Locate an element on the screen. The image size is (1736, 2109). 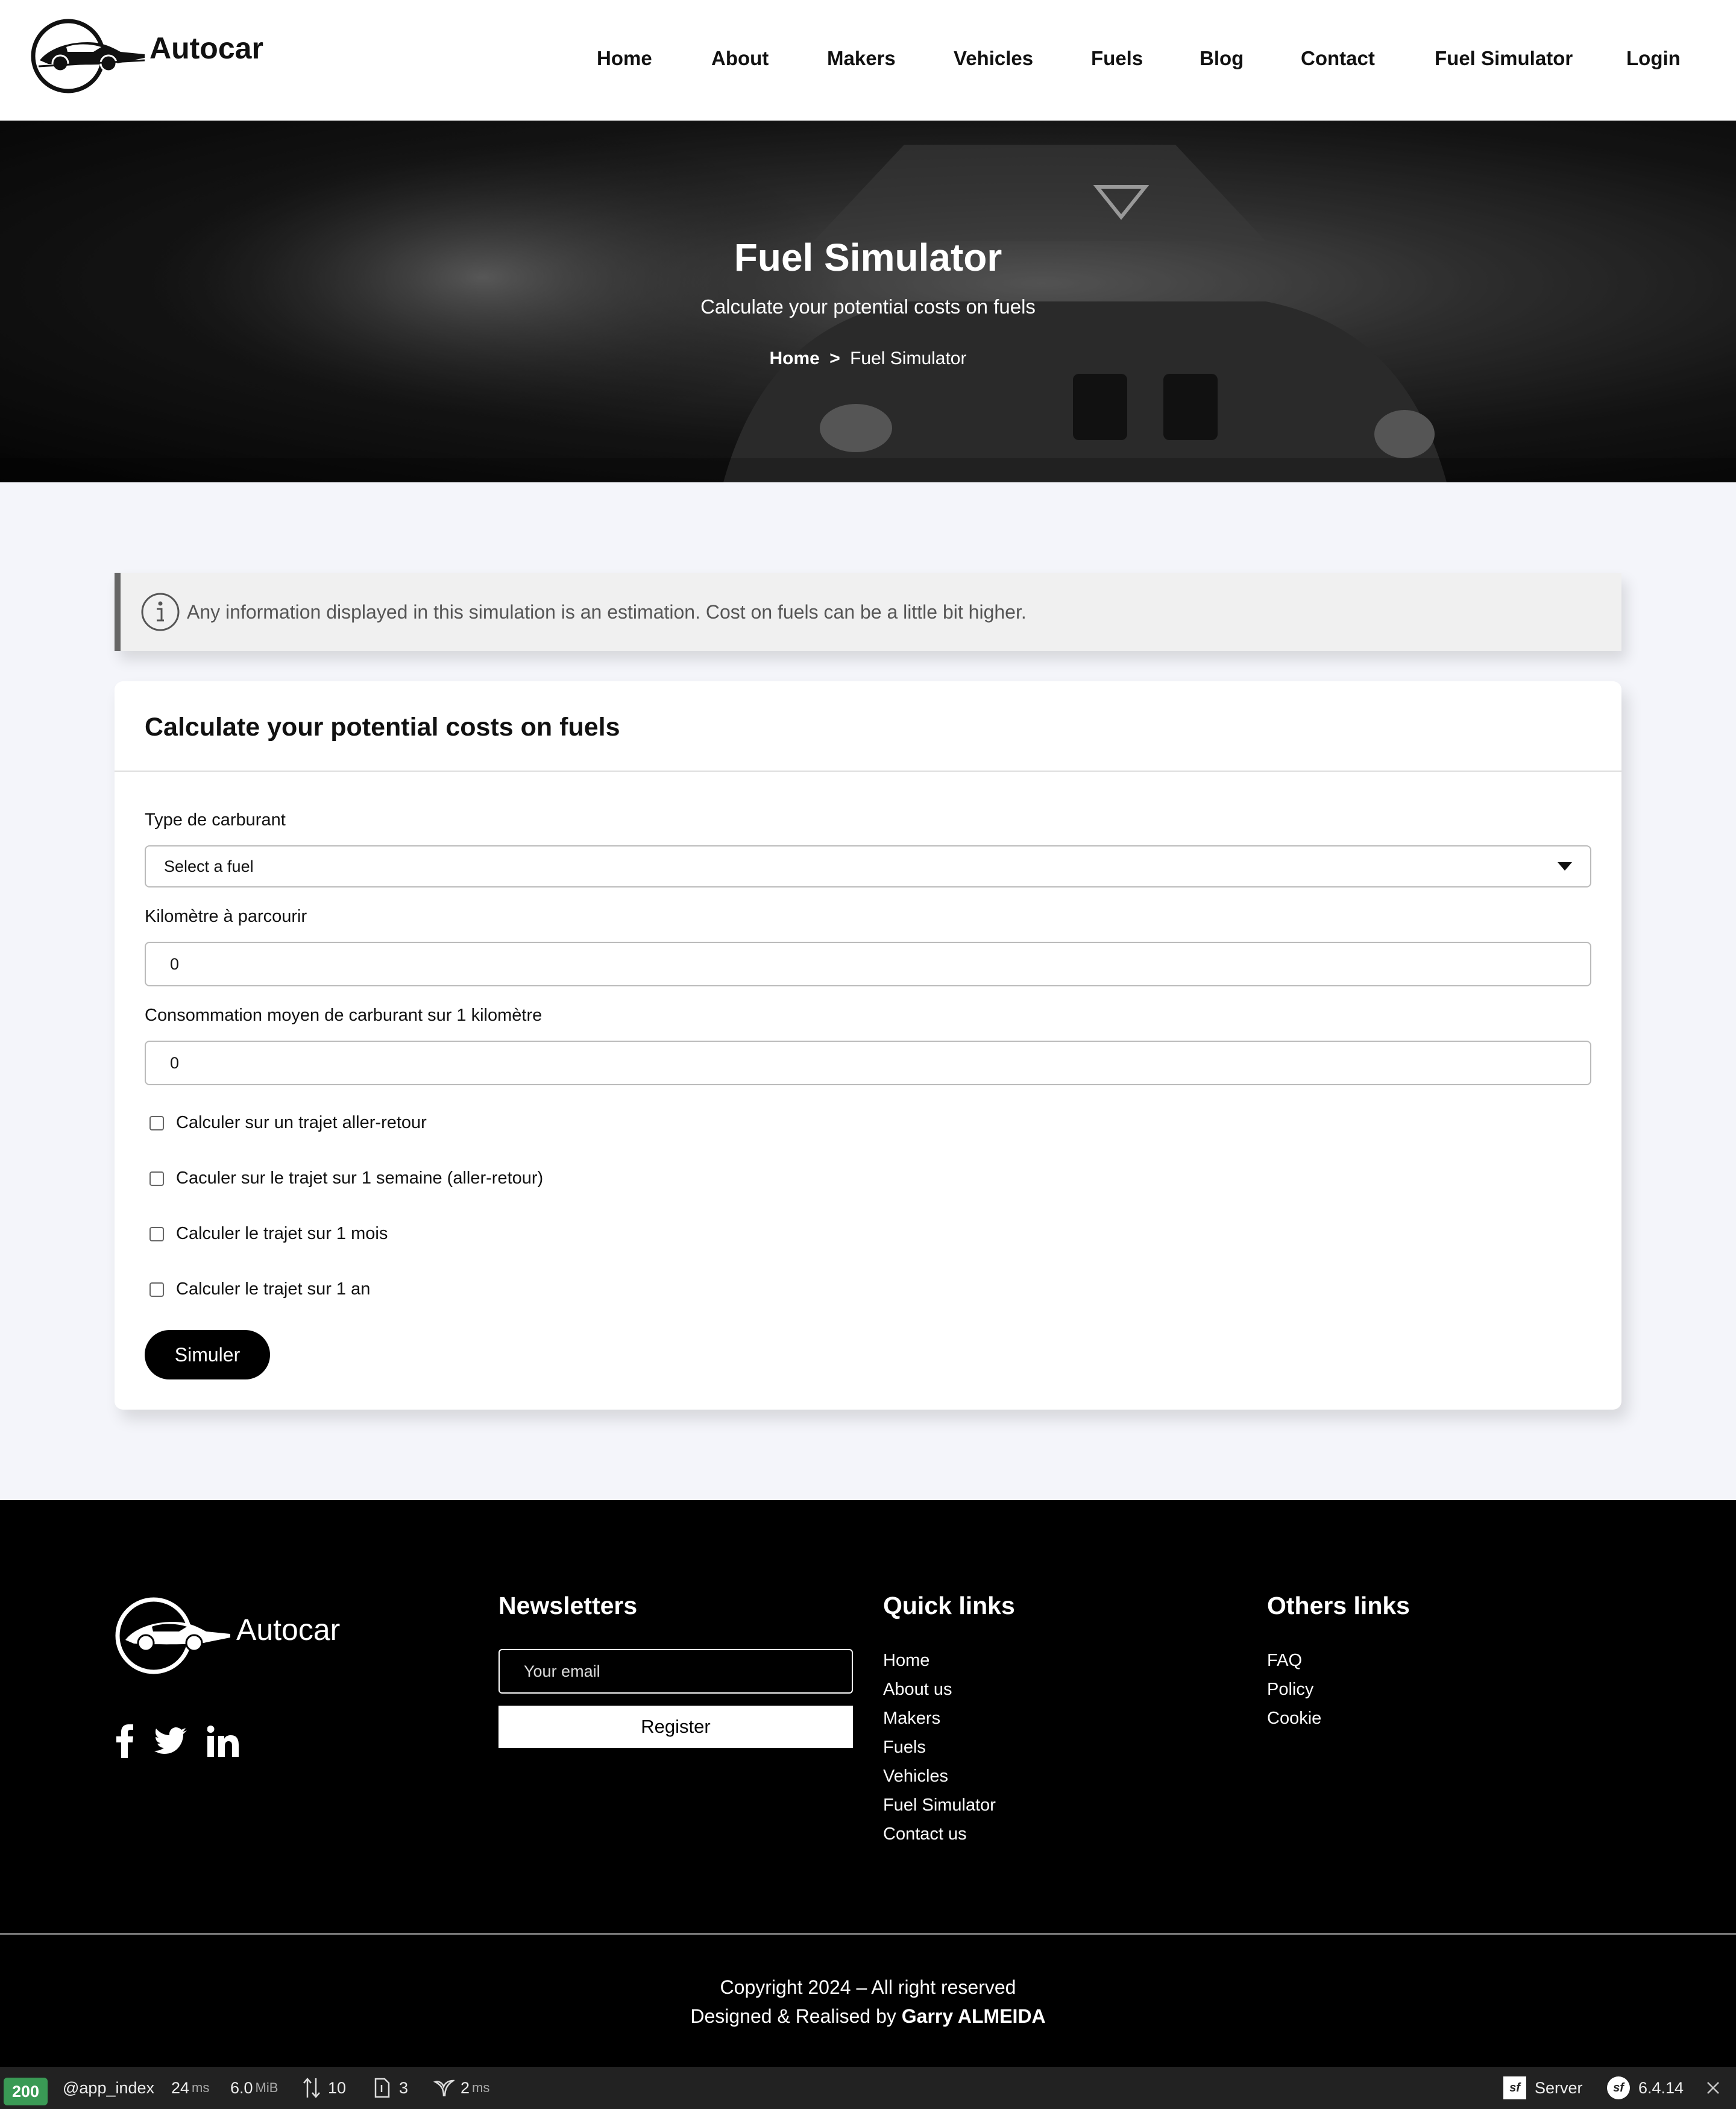
breadcrumb-current: Fuel Simulator is located at coordinates (908, 358).